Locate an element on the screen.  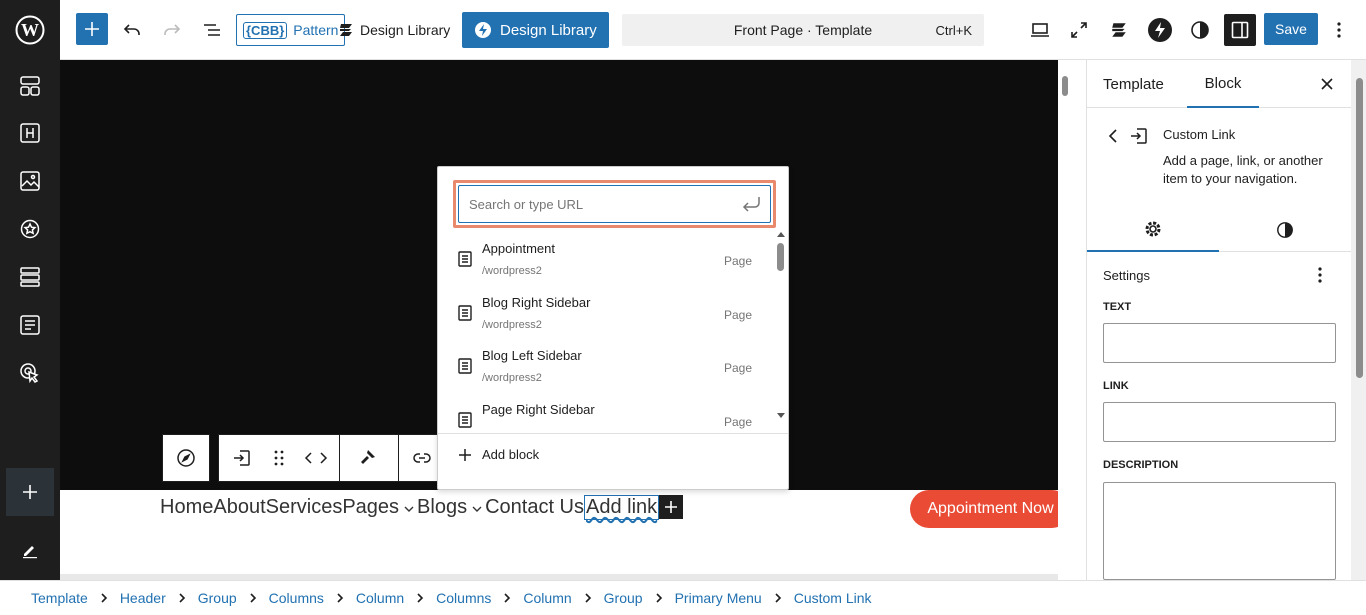
breadcrumb-item: Custom Link is located at coordinates (833, 598).